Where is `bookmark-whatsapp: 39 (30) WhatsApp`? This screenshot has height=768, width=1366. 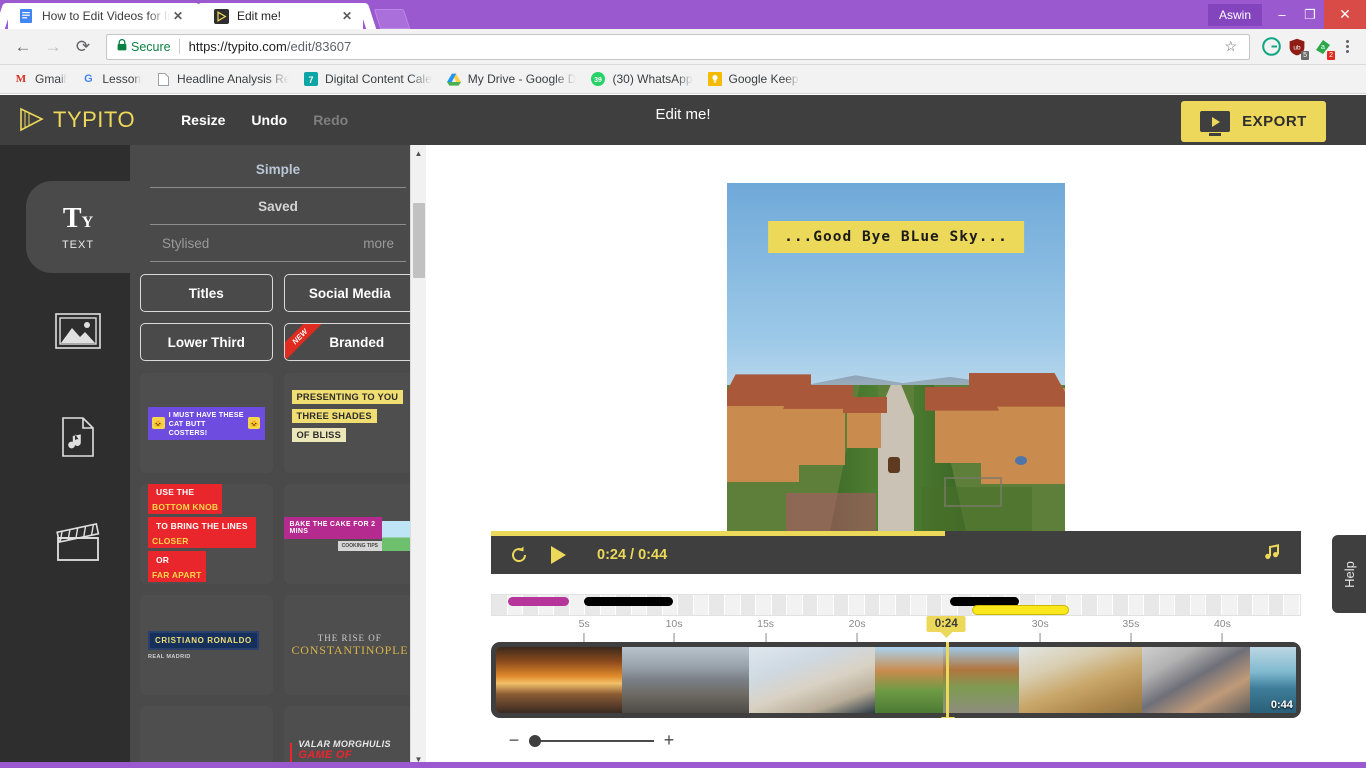
bookmark-whatsapp: 39 (30) WhatsApp is located at coordinates (641, 79).